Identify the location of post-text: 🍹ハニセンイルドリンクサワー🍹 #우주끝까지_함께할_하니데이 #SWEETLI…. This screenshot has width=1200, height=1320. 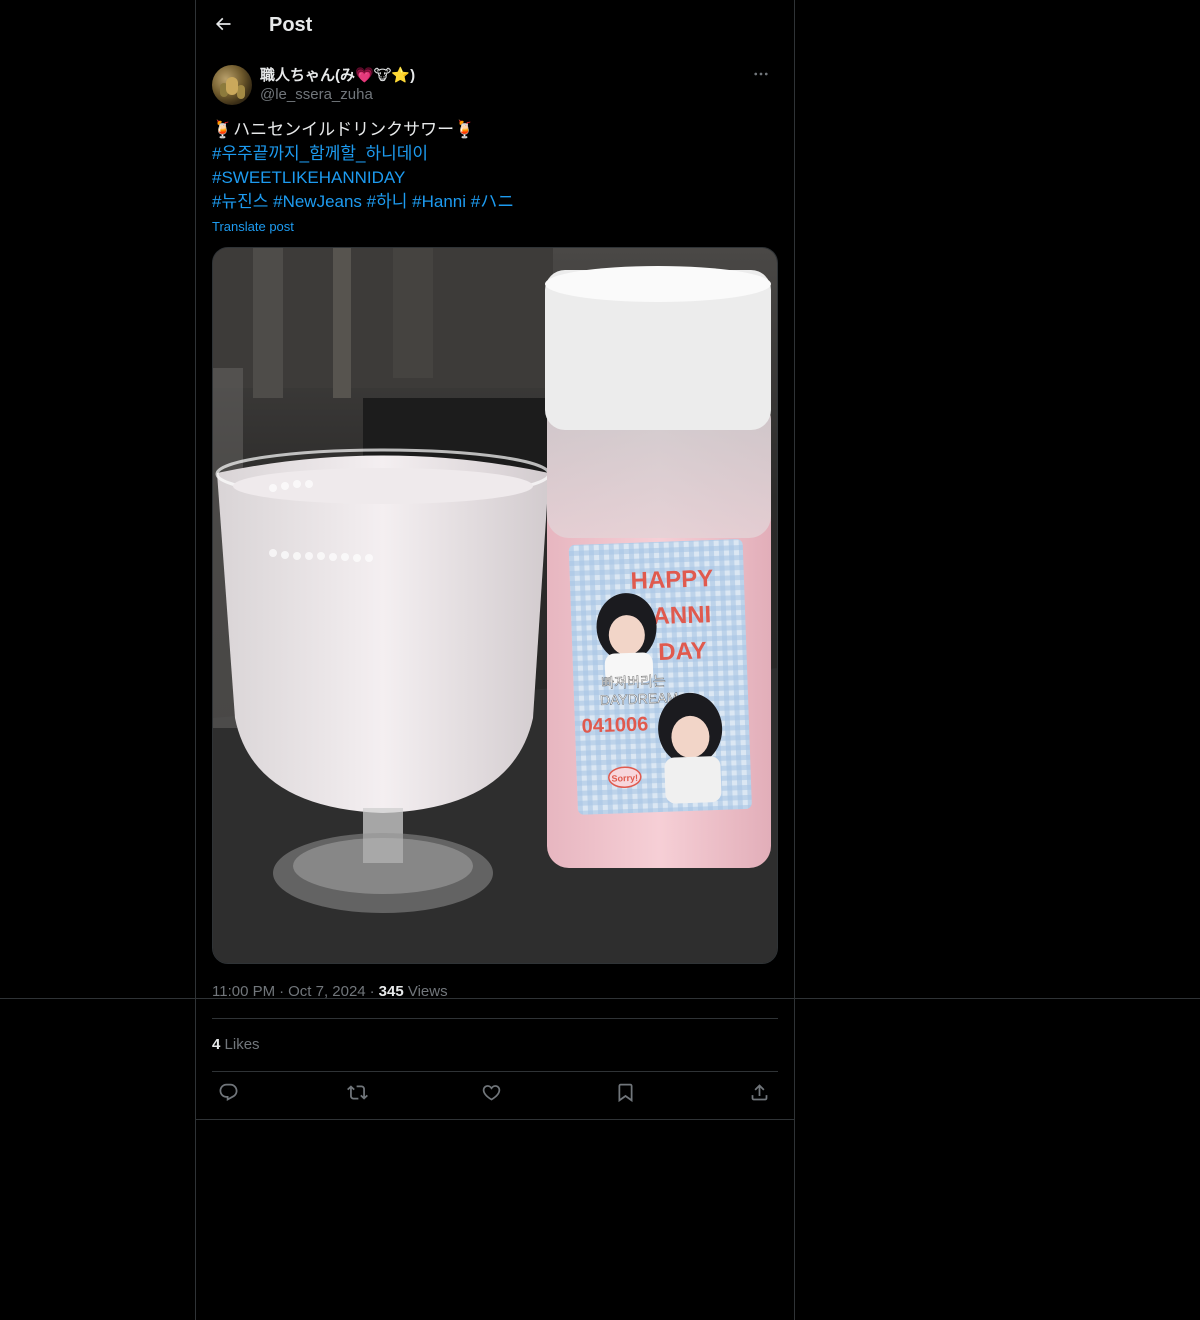
(495, 166).